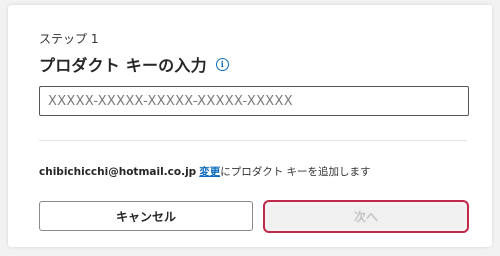  Describe the element at coordinates (295, 172) in the screenshot. I see `account-suffix-text: にプロダクト キーを追加します` at that location.